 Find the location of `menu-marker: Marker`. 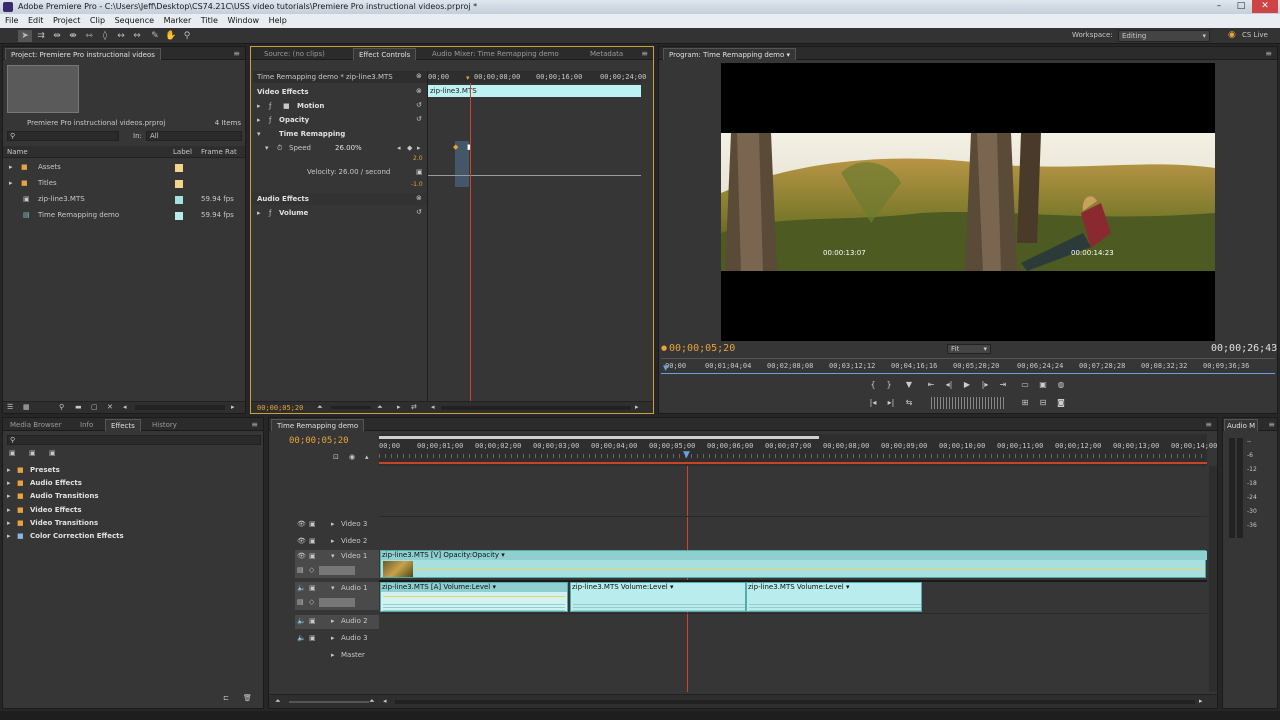

menu-marker: Marker is located at coordinates (178, 20).